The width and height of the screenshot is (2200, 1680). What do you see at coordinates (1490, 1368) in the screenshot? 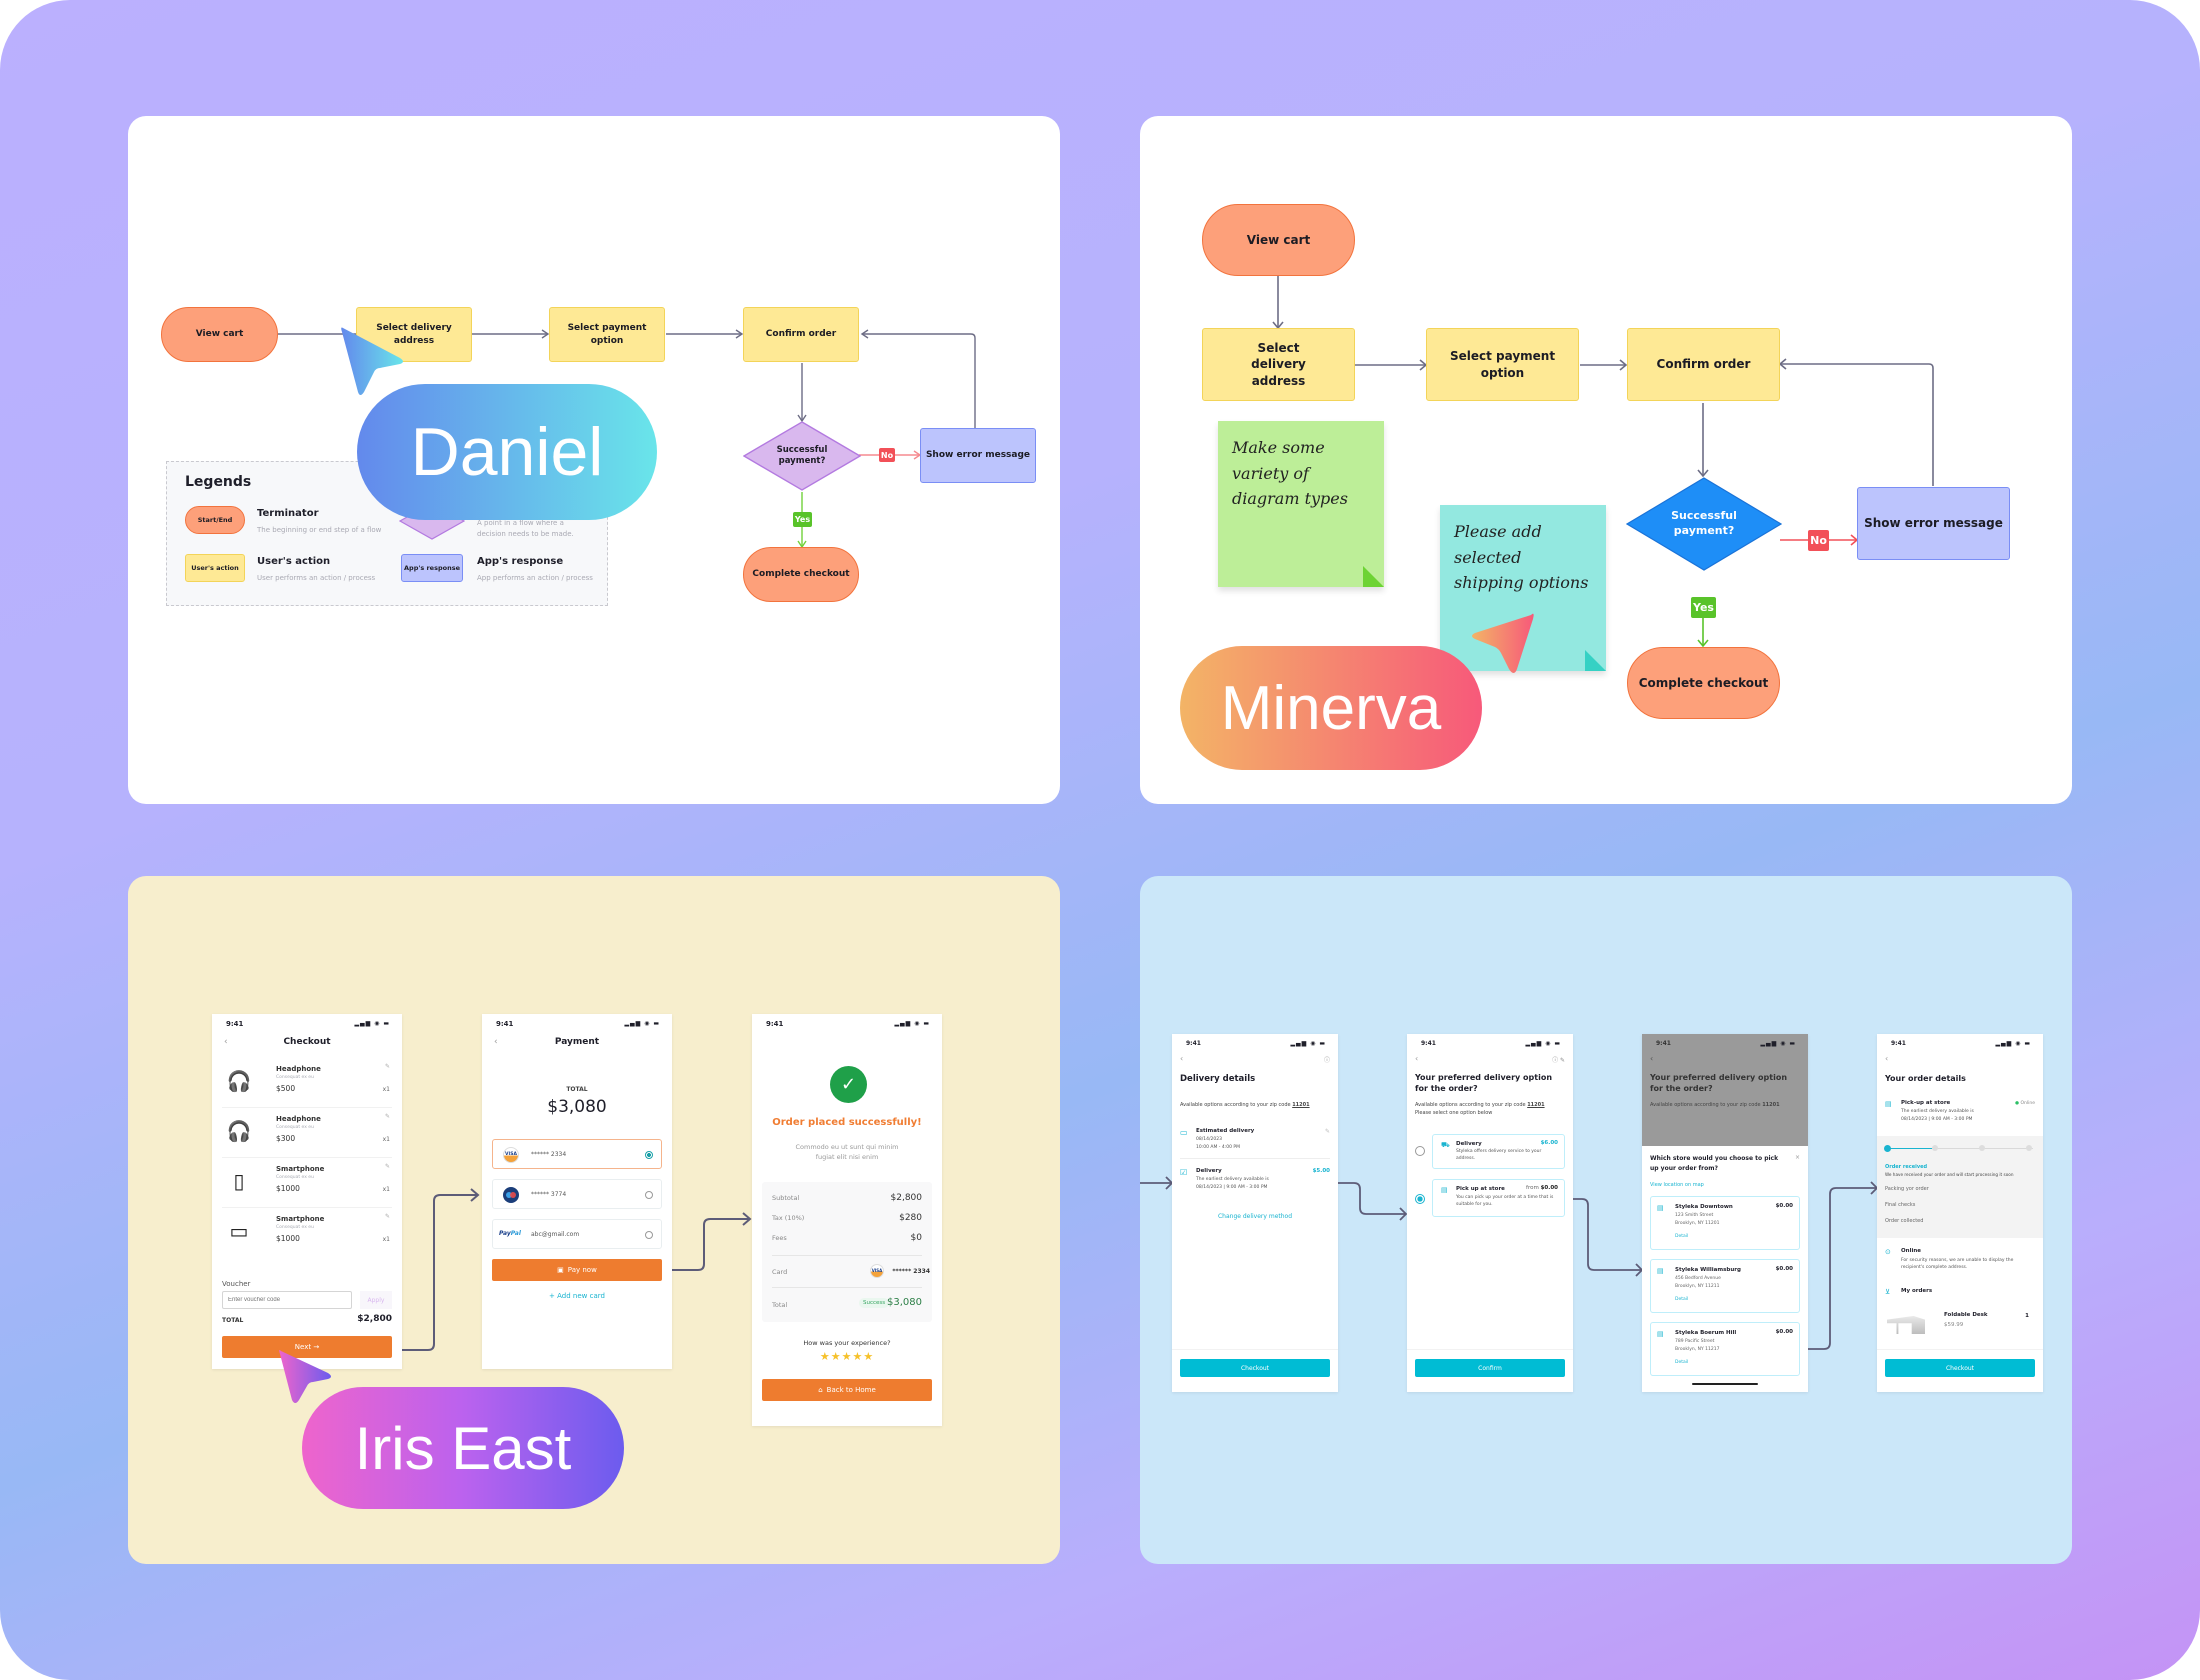
I see `confirm-button: Confirm` at bounding box center [1490, 1368].